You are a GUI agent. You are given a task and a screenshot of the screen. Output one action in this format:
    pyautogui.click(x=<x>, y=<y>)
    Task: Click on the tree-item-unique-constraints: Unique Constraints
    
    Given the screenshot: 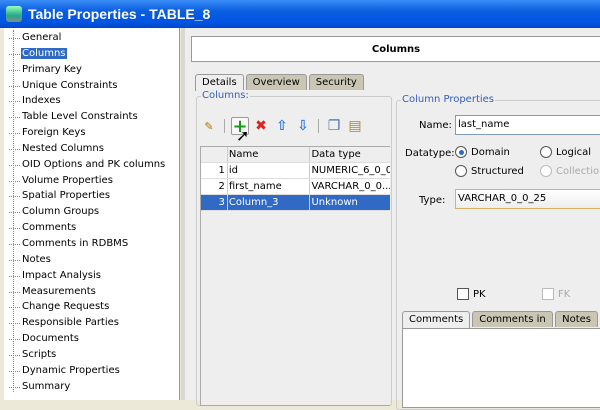 What is the action you would take?
    pyautogui.click(x=91, y=86)
    